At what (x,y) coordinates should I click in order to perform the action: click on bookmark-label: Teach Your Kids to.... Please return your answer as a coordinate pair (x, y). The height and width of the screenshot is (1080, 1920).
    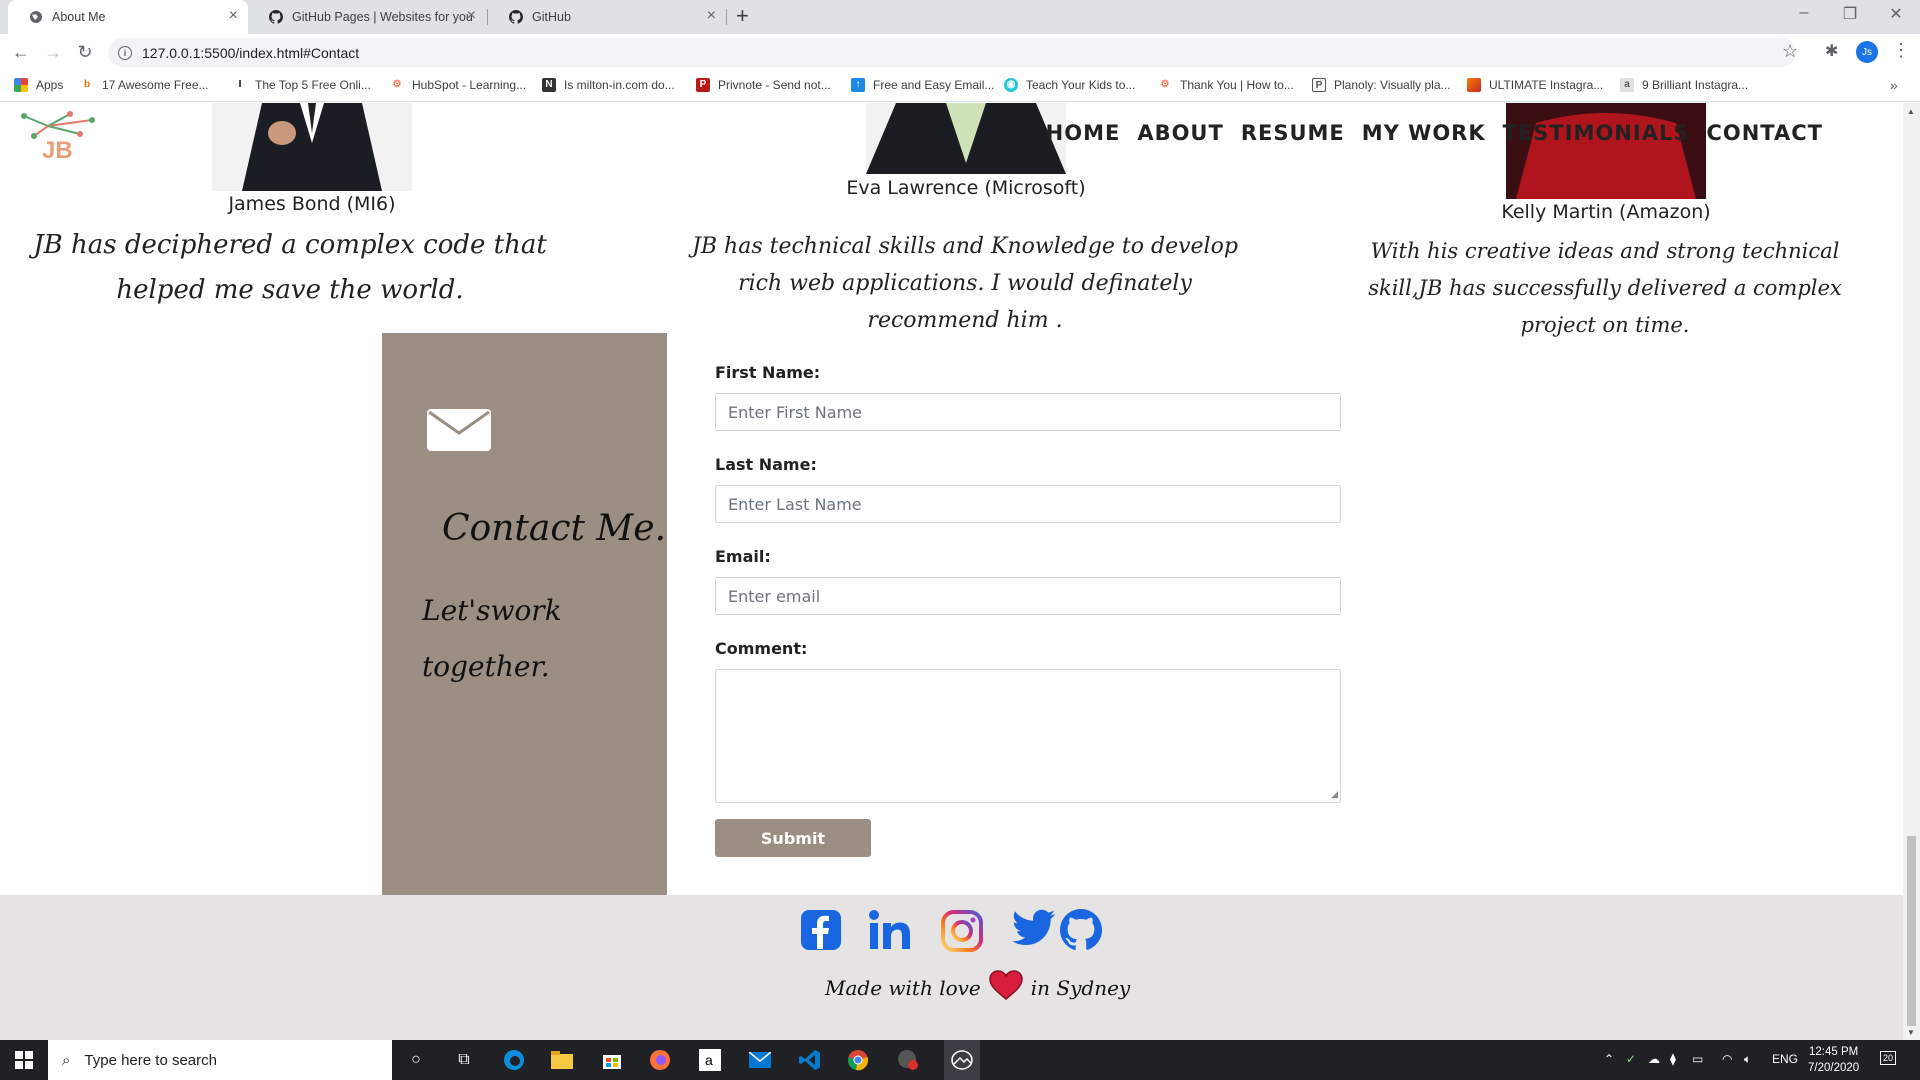
    Looking at the image, I should click on (1081, 85).